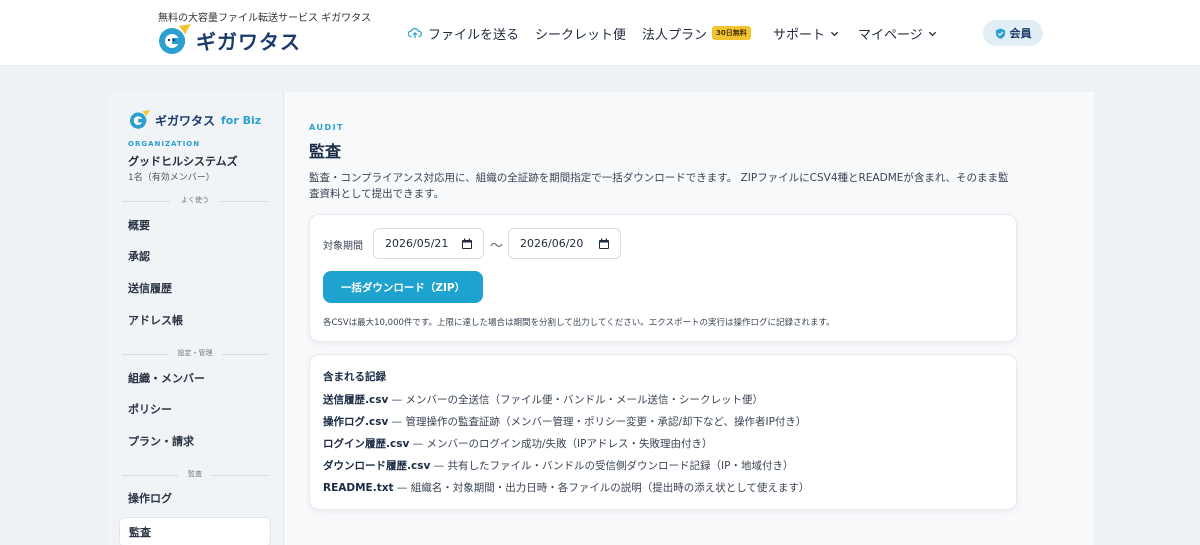 This screenshot has height=545, width=1200. I want to click on sidebar-logo: ギガワタス for Biz, so click(194, 120).